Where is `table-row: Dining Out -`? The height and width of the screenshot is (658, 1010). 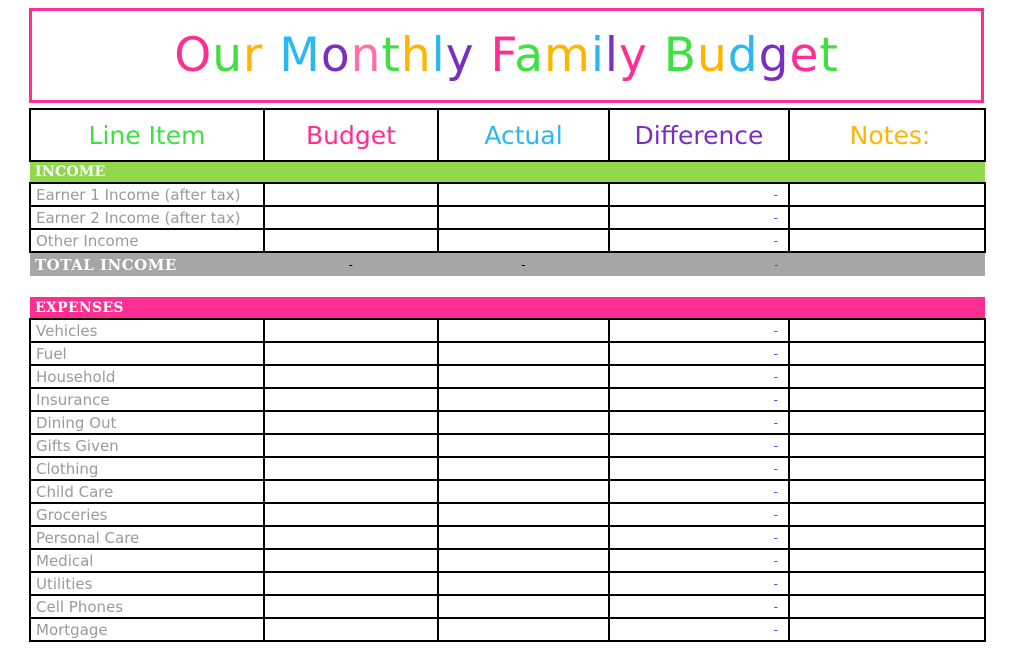
table-row: Dining Out - is located at coordinates (507, 422).